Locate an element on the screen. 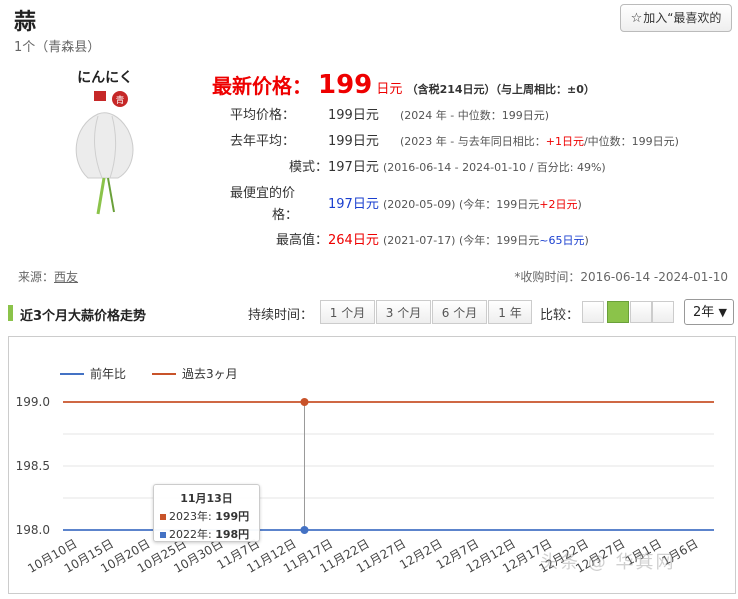 The height and width of the screenshot is (599, 738). watermark: 头条 @ 华箕网 is located at coordinates (608, 562).